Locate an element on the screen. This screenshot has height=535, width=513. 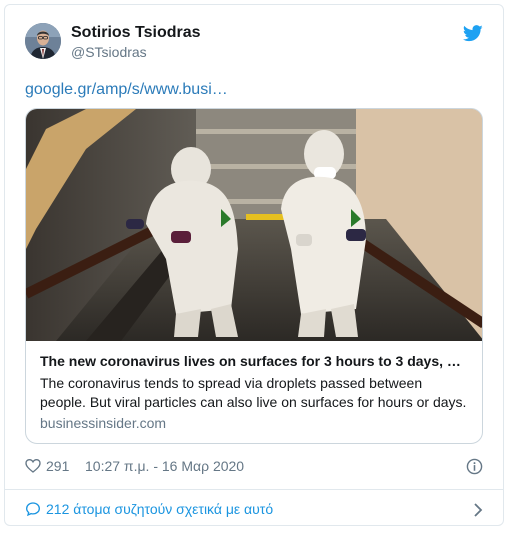
divider is located at coordinates (254, 489).